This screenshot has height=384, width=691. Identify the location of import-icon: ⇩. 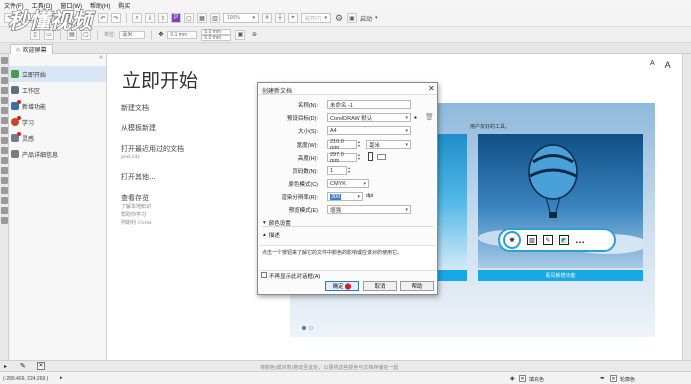
(150, 18).